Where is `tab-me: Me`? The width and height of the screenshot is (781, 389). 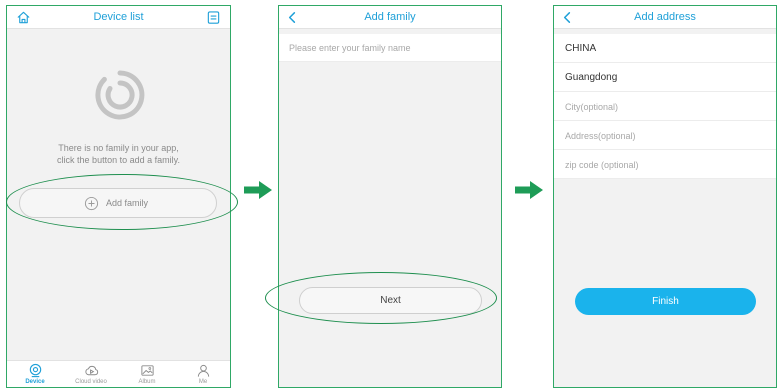 tab-me: Me is located at coordinates (202, 374).